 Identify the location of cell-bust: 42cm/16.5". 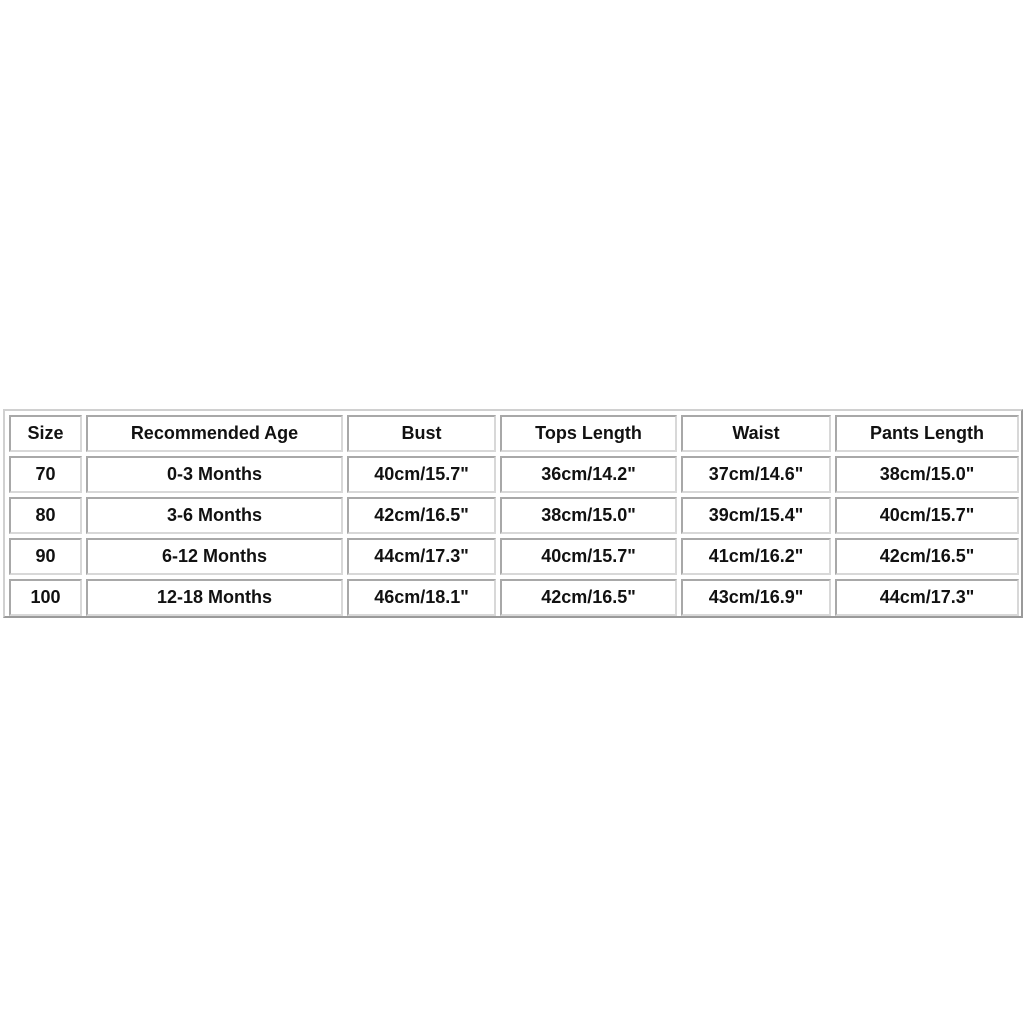
(421, 515).